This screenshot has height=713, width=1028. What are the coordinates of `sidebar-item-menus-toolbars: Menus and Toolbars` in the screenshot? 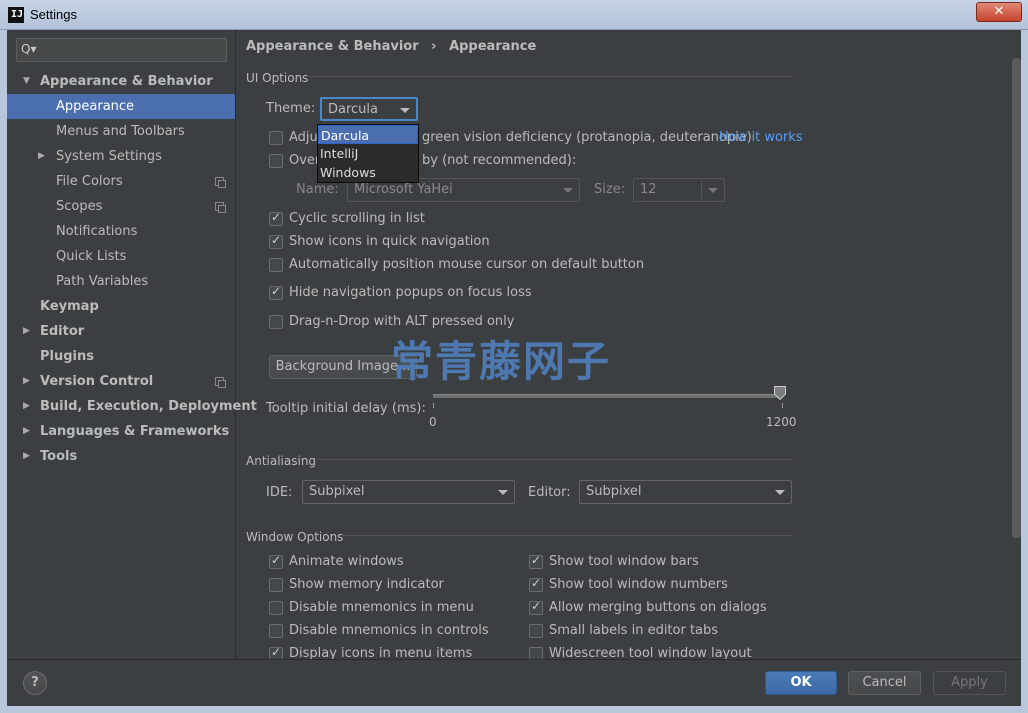 It's located at (121, 131).